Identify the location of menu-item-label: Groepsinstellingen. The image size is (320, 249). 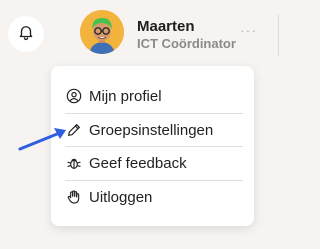
(151, 130).